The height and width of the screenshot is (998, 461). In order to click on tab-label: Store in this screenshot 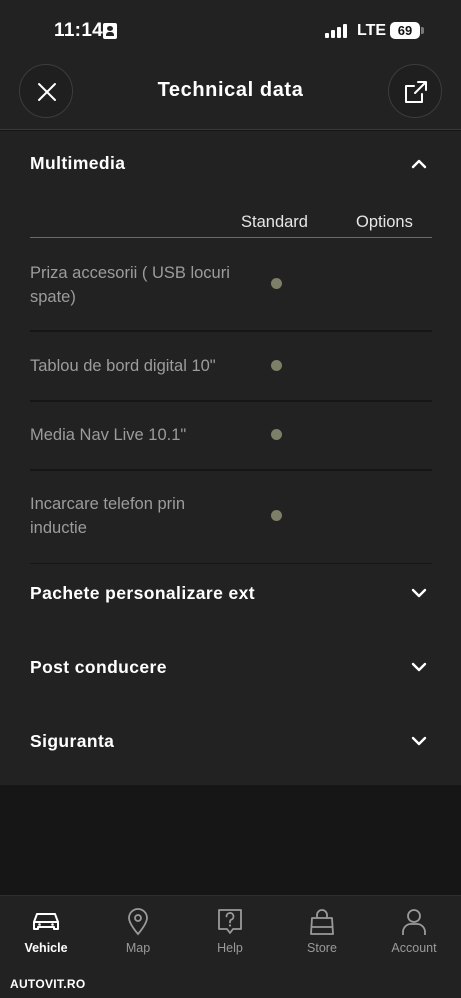, I will do `click(322, 948)`.